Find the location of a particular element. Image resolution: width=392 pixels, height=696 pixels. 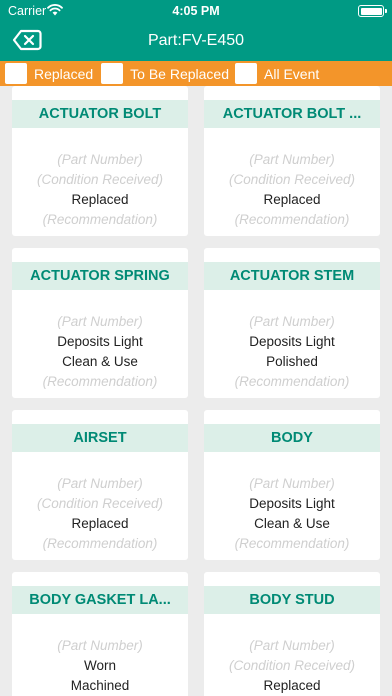

filter-all-event: All Event is located at coordinates (277, 73).